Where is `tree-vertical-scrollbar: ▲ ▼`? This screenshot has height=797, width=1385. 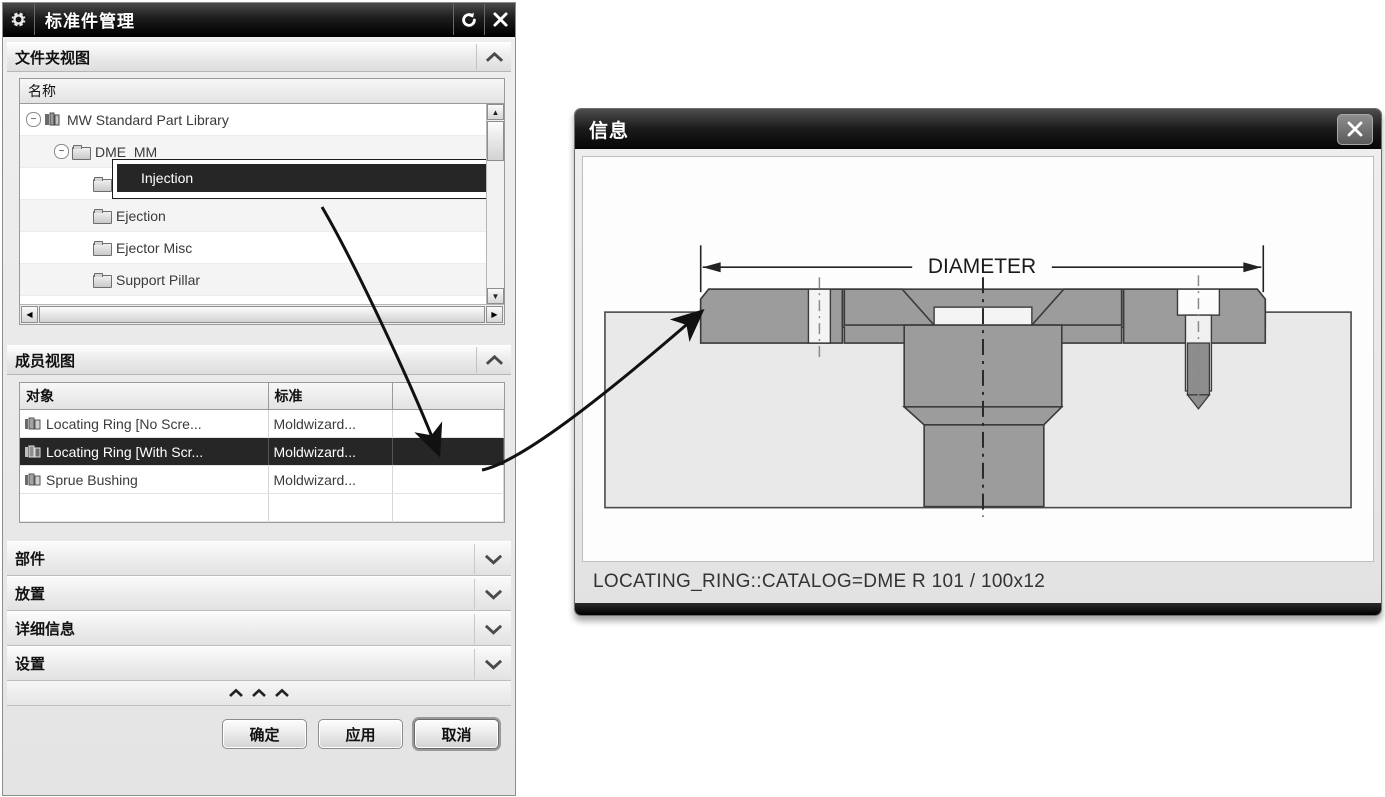
tree-vertical-scrollbar: ▲ ▼ is located at coordinates (495, 204).